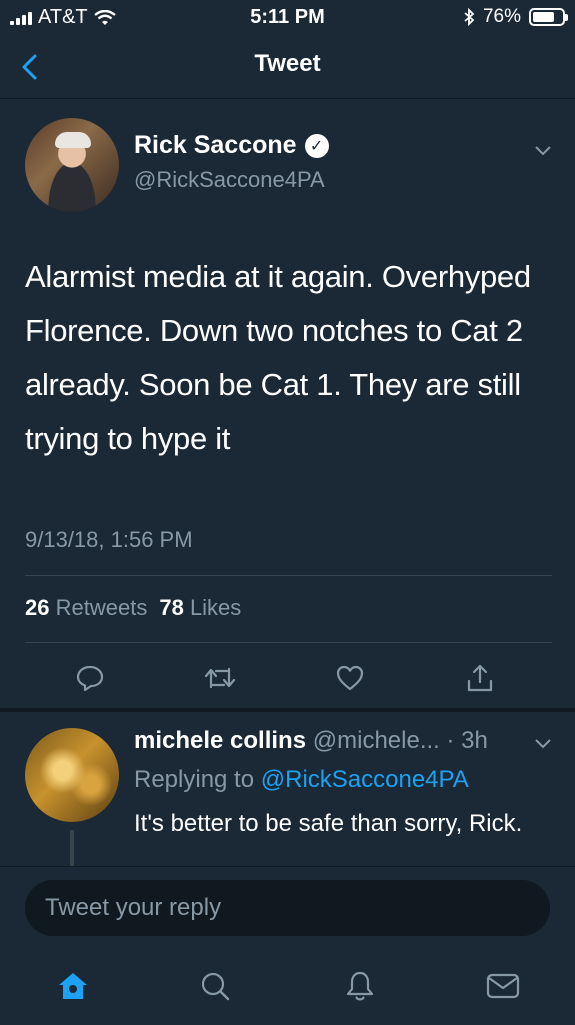 The image size is (575, 1025). I want to click on tweet-timestamp: 9/13/18, 1:56 PM, so click(109, 539).